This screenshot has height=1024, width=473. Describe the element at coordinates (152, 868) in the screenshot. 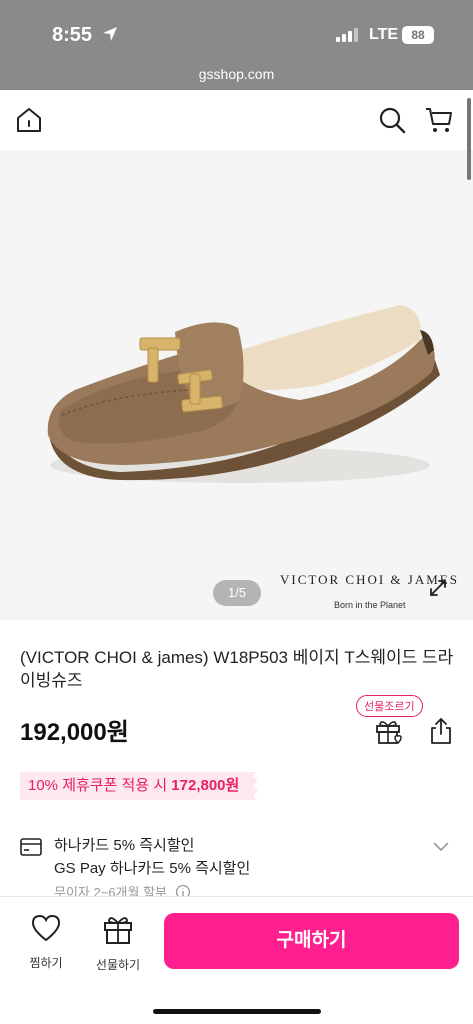

I see `benefit-line-2: GS Pay 하나카드 5% 즉시할인` at that location.